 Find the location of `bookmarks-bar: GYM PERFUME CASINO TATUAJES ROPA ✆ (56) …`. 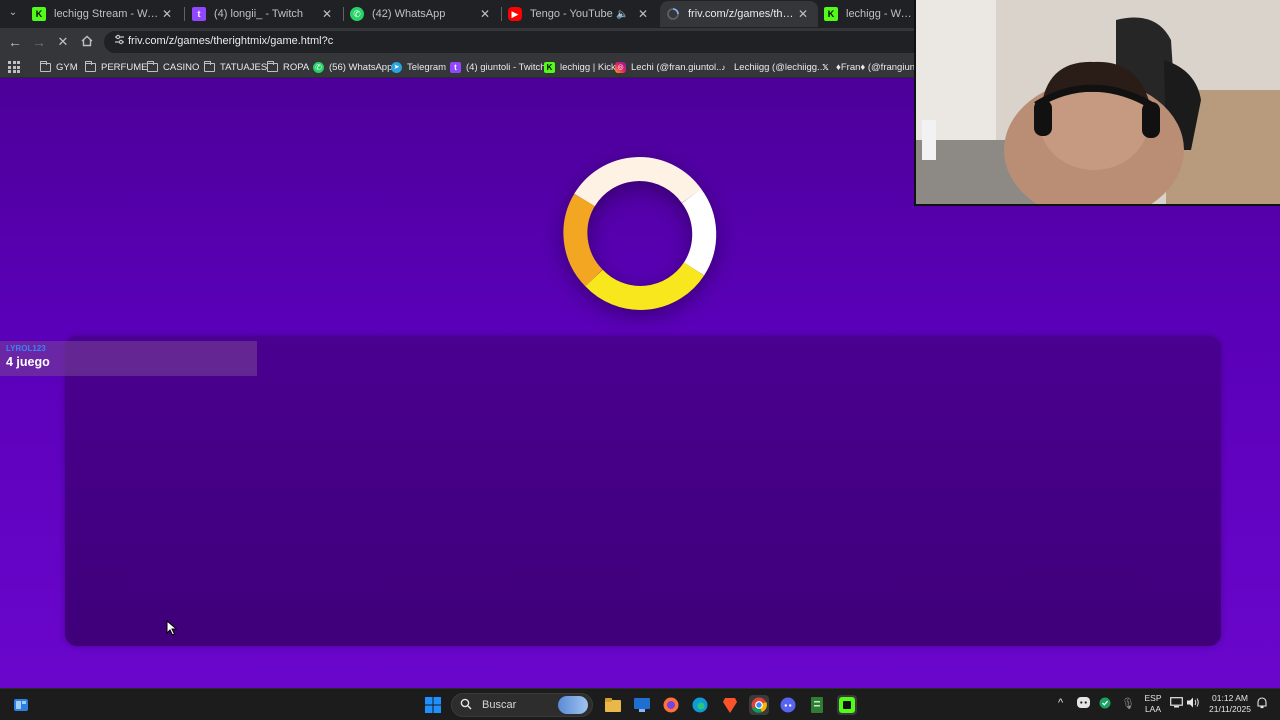

bookmarks-bar: GYM PERFUME CASINO TATUAJES ROPA ✆ (56) … is located at coordinates (463, 67).